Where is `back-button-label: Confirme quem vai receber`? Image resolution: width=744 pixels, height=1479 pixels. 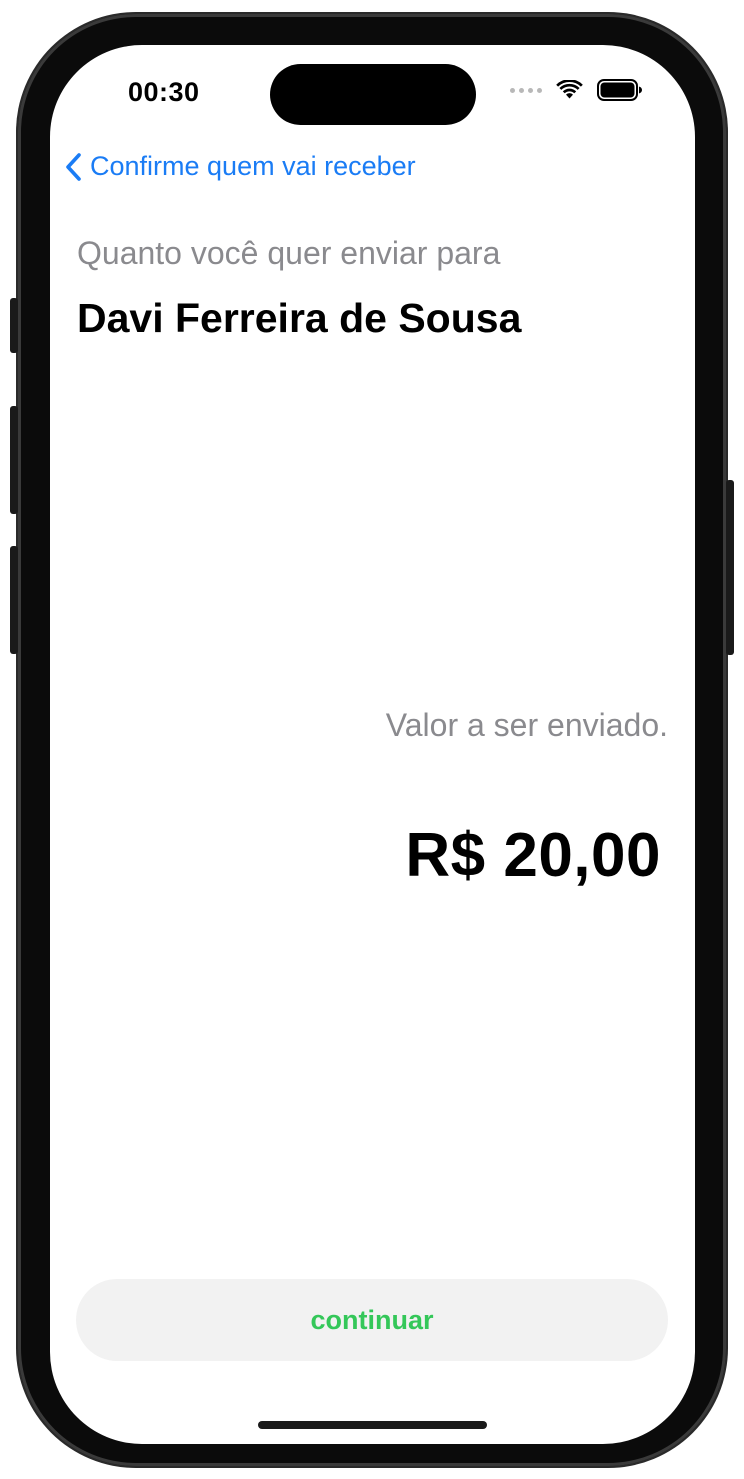 back-button-label: Confirme quem vai receber is located at coordinates (253, 166).